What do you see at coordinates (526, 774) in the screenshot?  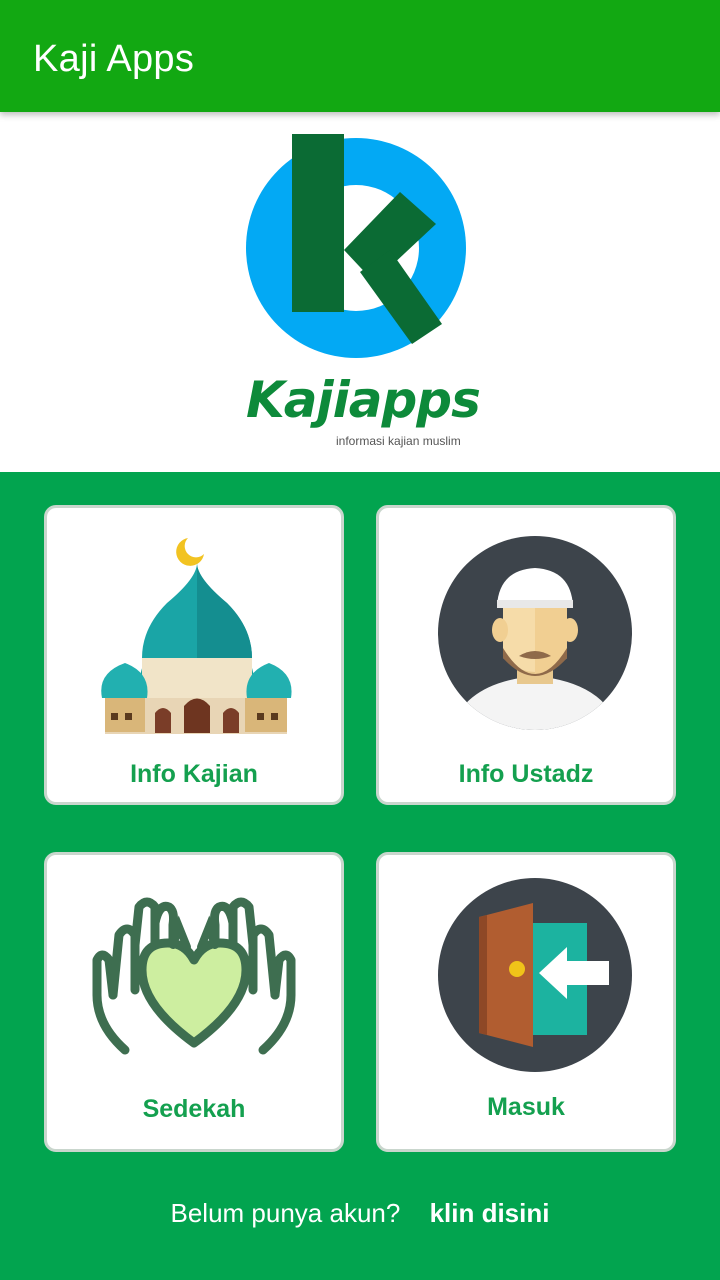 I see `info-ustadz-label: Info Ustadz` at bounding box center [526, 774].